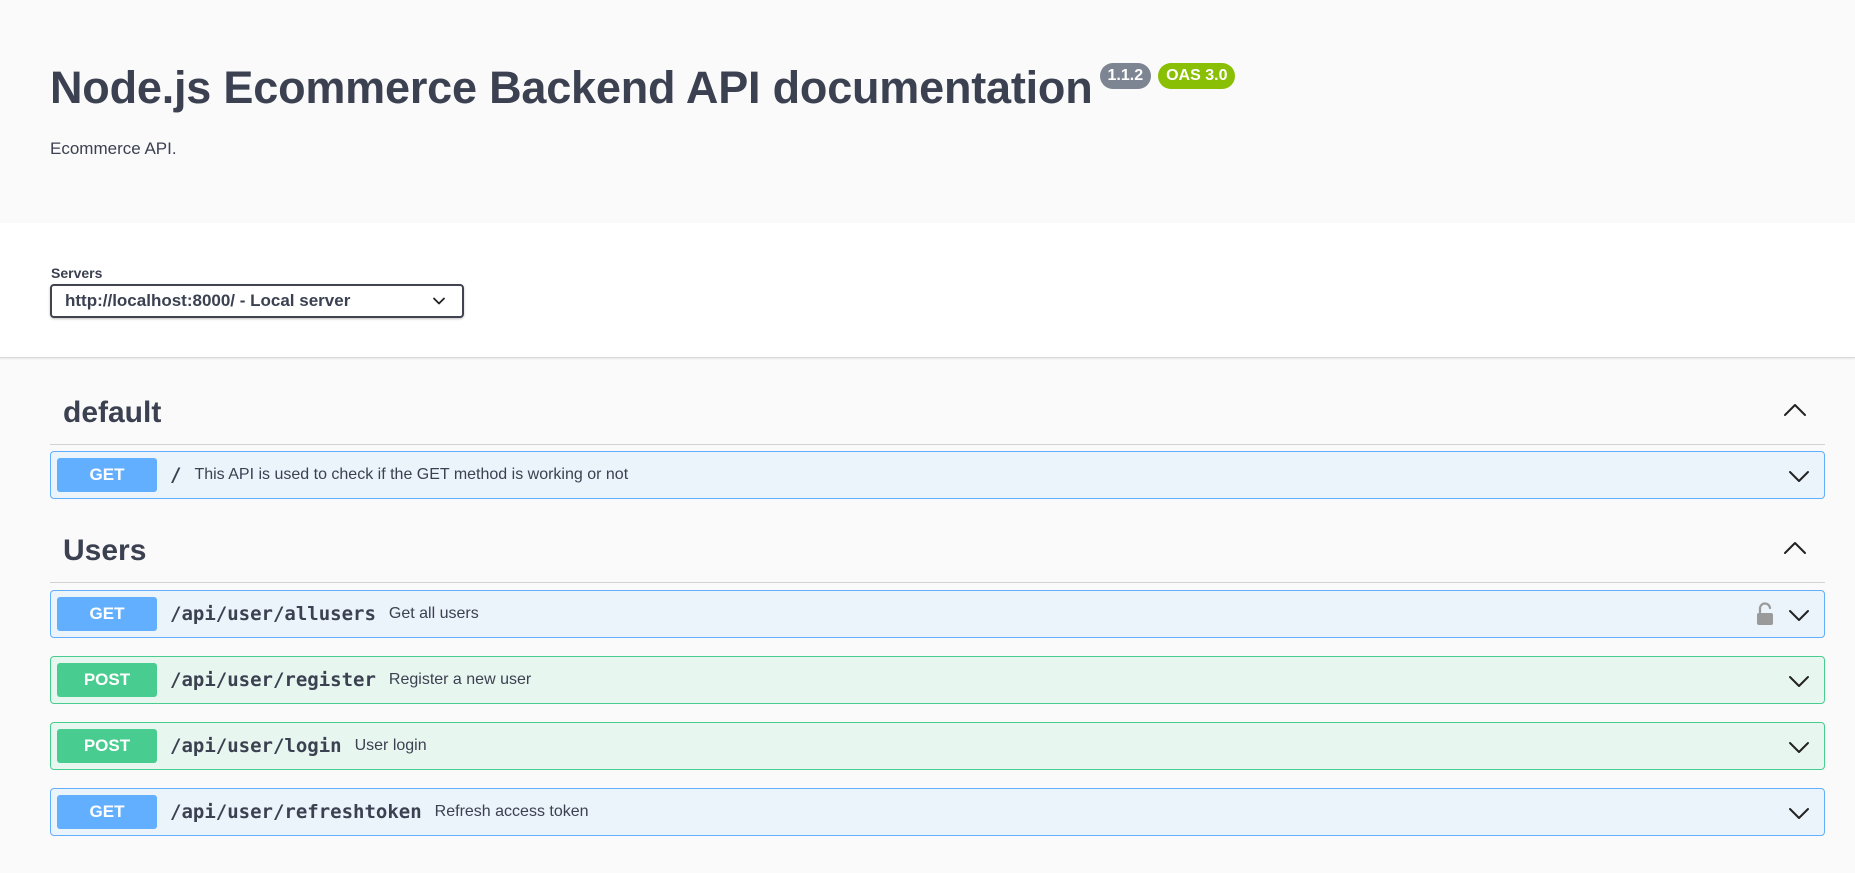  What do you see at coordinates (1197, 76) in the screenshot?
I see `oas-badge: OAS 3.0` at bounding box center [1197, 76].